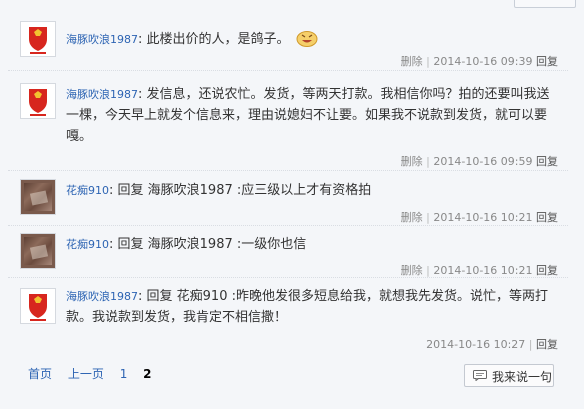  What do you see at coordinates (307, 39) in the screenshot?
I see `laughing-face-icon` at bounding box center [307, 39].